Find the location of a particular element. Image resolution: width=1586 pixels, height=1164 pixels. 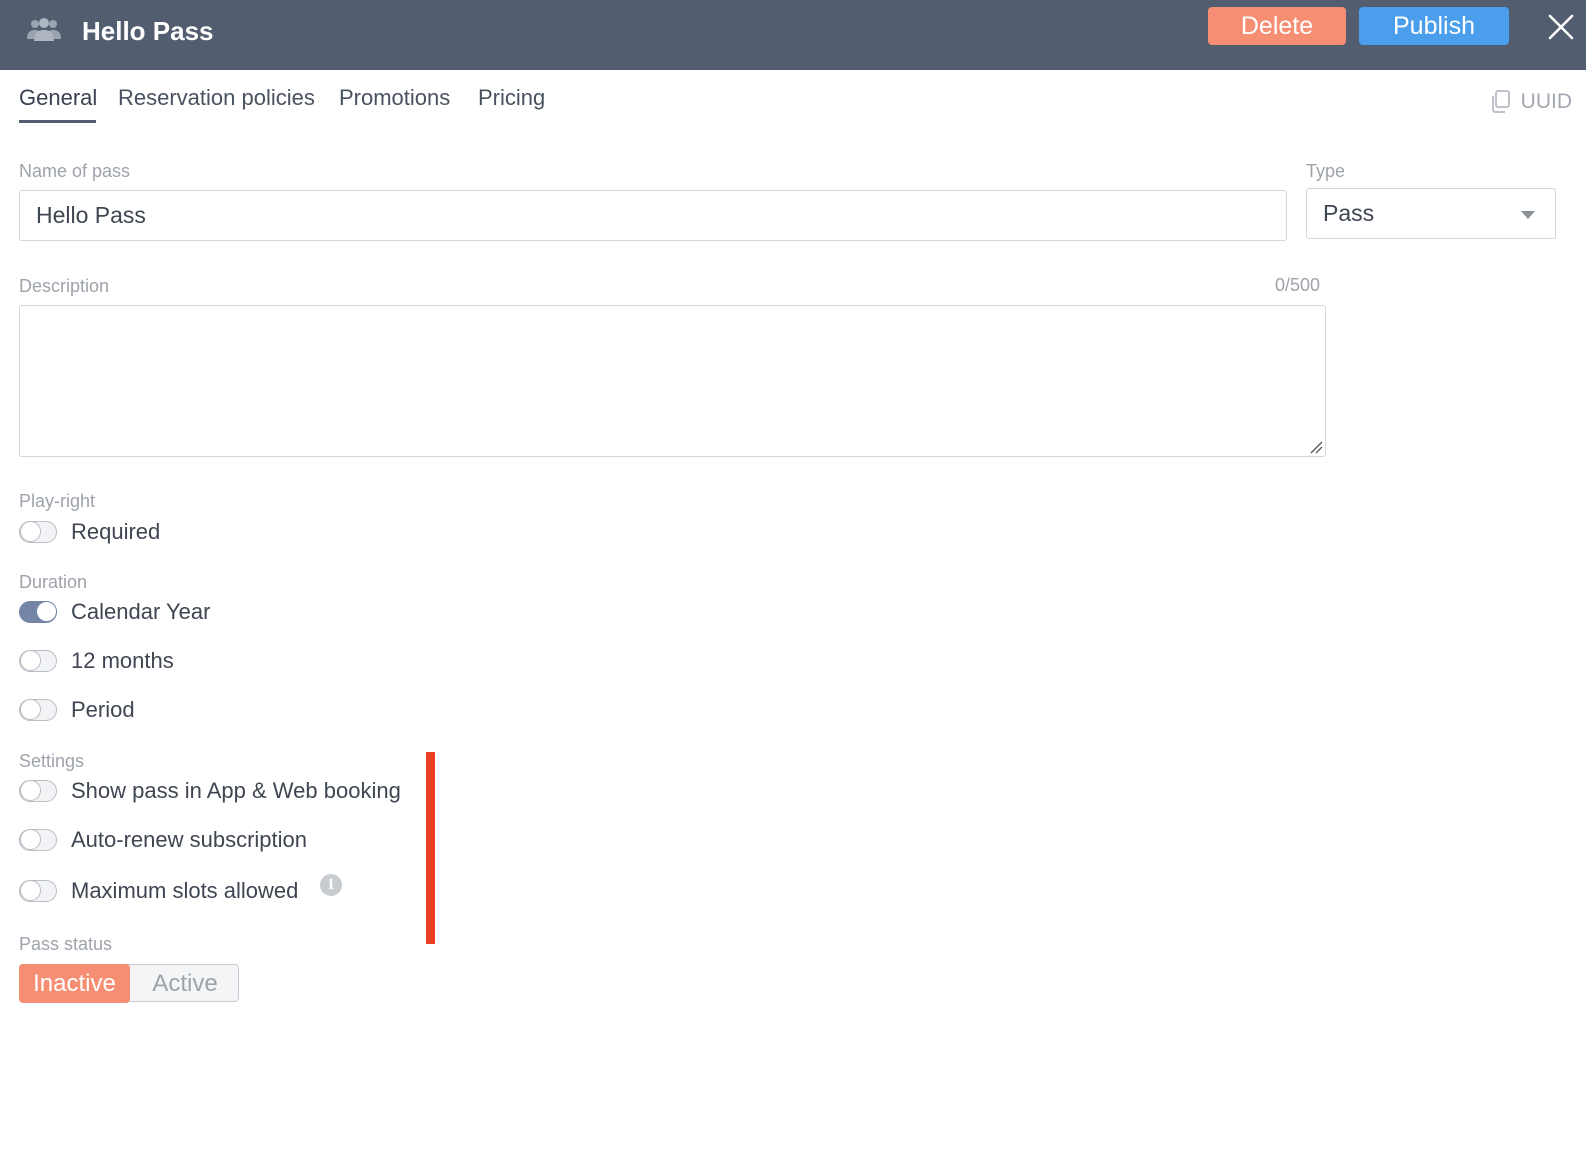

toggle-calendar-year: Calendar Year is located at coordinates (114, 612).